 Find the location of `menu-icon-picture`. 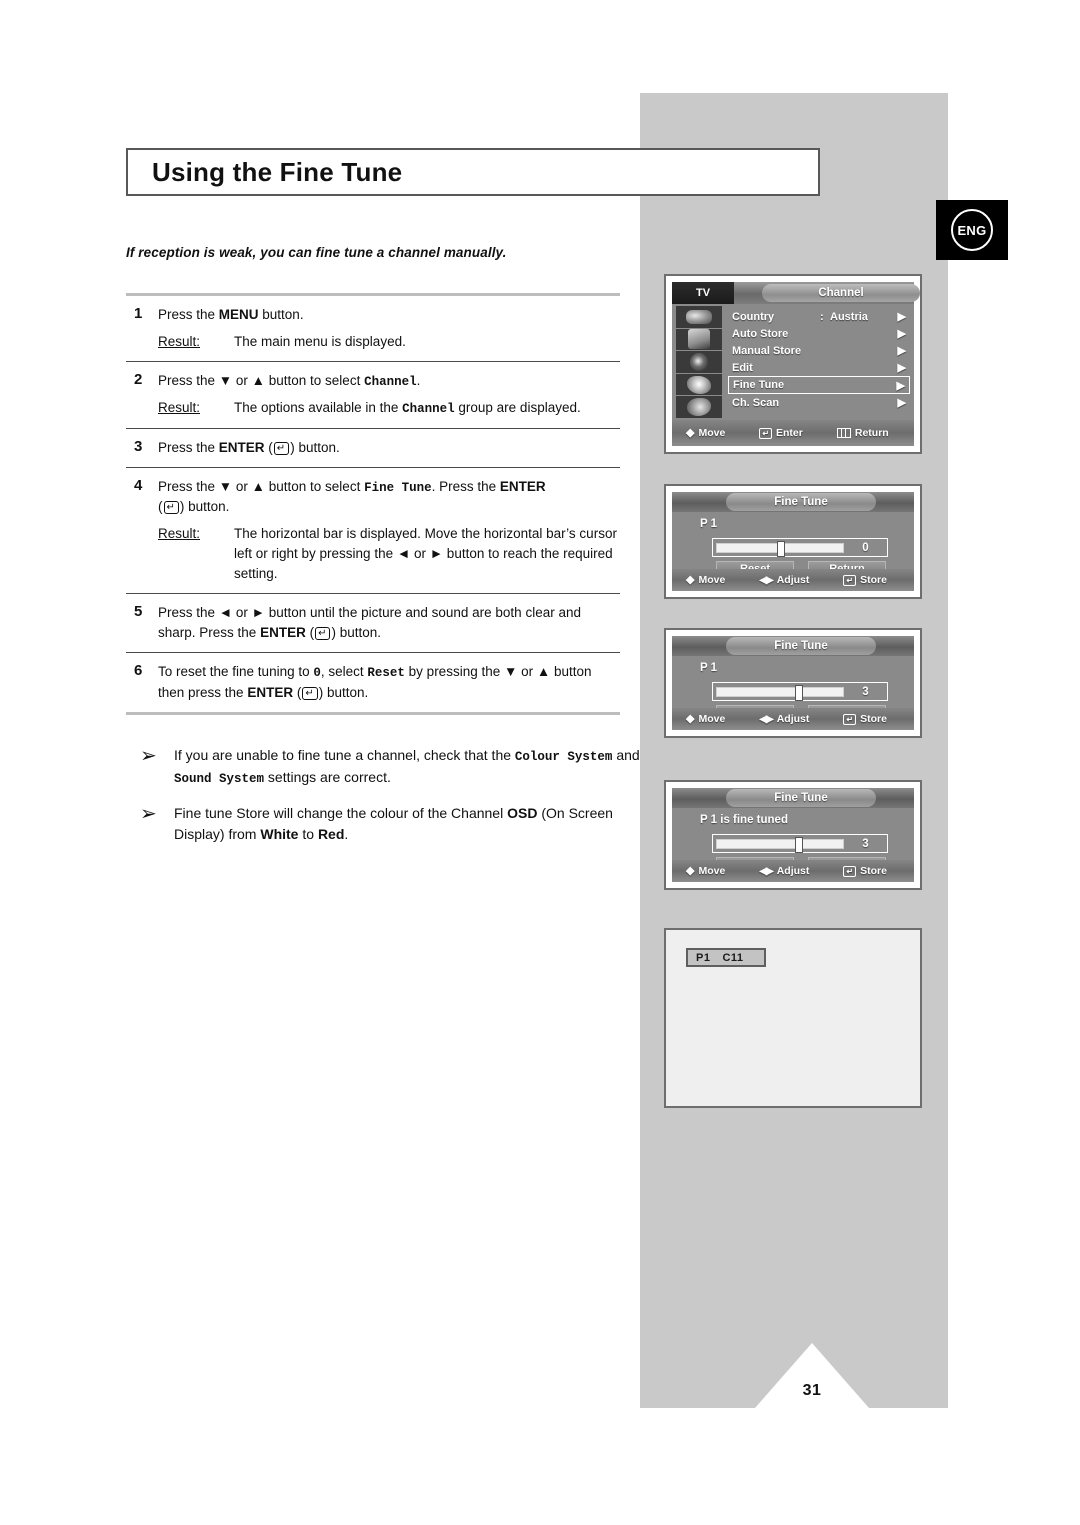

menu-icon-picture is located at coordinates (699, 317).